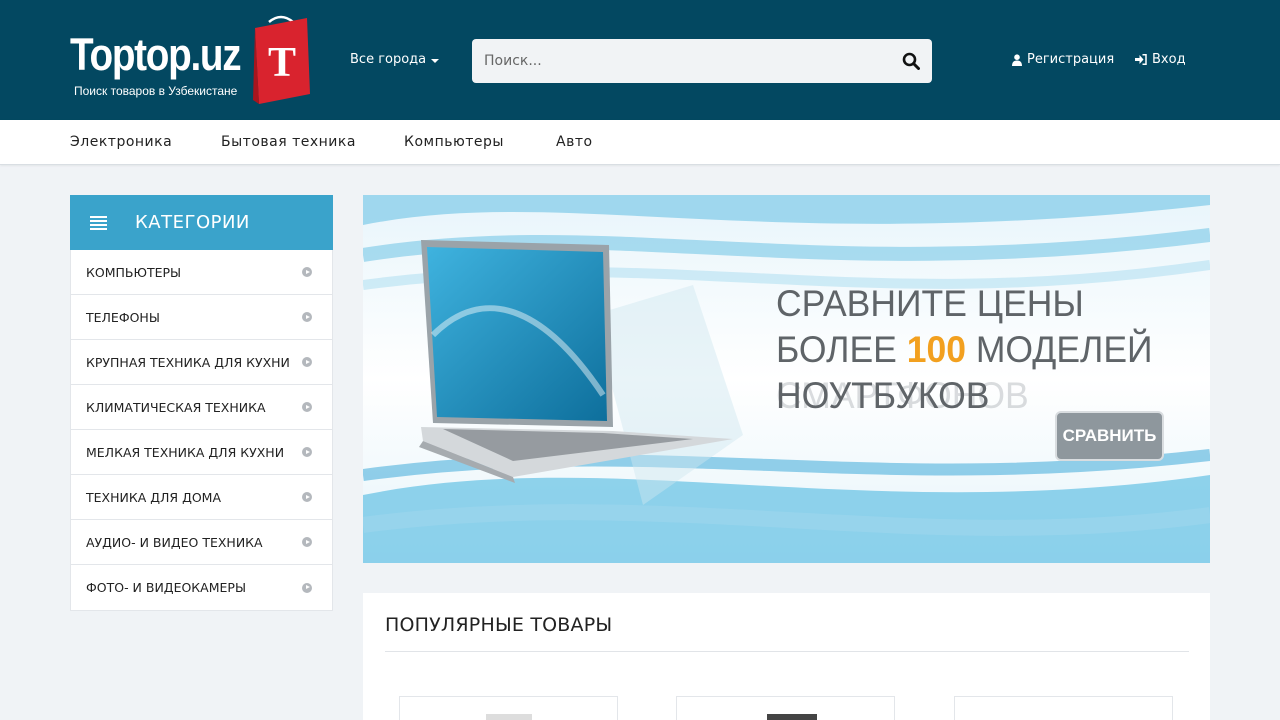 This screenshot has height=720, width=1280. What do you see at coordinates (388, 59) in the screenshot?
I see `city-label: Все города` at bounding box center [388, 59].